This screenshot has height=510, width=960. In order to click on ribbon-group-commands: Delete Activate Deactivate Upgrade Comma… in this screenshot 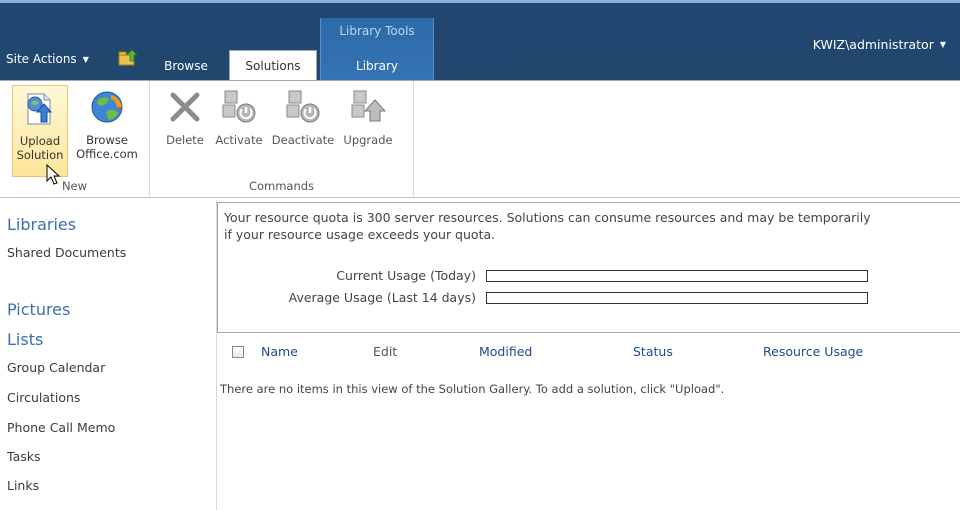, I will do `click(282, 139)`.